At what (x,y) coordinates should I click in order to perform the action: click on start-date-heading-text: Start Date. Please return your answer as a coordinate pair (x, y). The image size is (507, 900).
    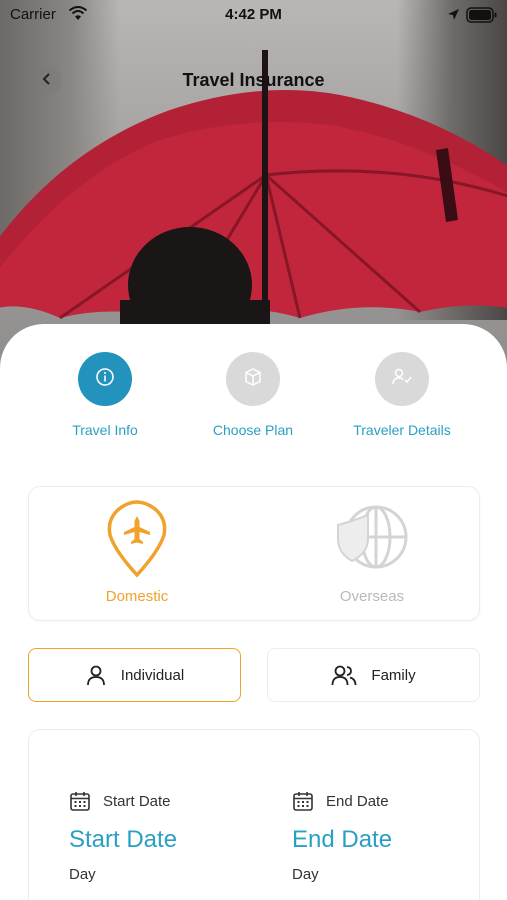
    Looking at the image, I should click on (137, 801).